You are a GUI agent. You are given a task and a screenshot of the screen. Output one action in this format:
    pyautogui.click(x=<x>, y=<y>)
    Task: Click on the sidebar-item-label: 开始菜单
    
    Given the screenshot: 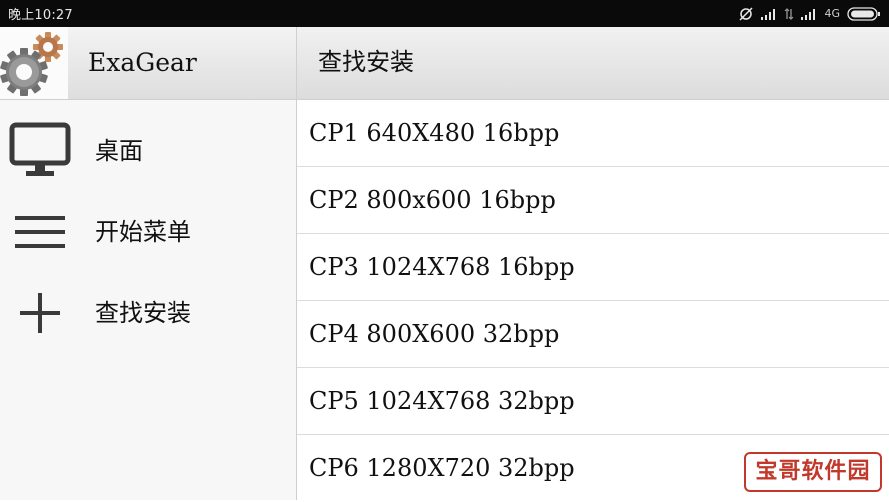 What is the action you would take?
    pyautogui.click(x=143, y=232)
    